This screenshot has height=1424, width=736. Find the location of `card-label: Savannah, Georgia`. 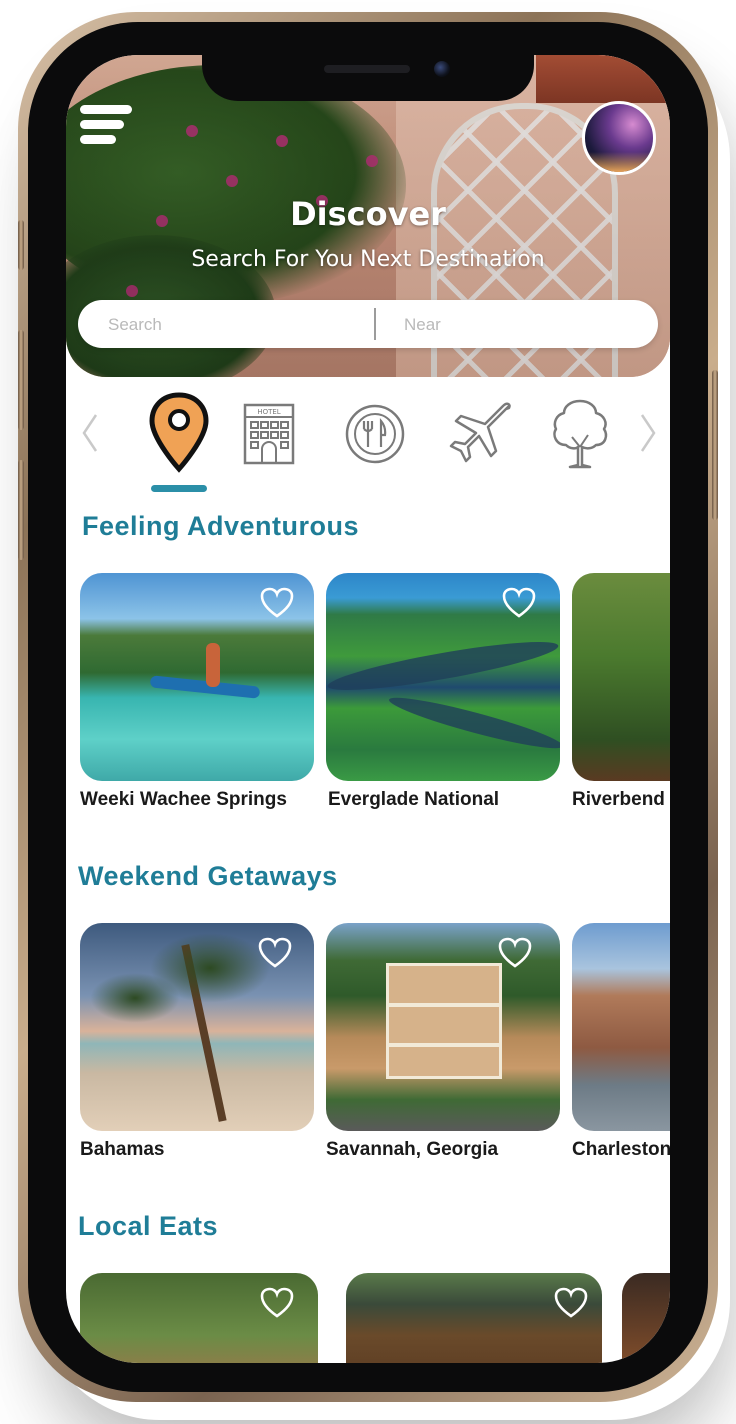

card-label: Savannah, Georgia is located at coordinates (412, 1149).